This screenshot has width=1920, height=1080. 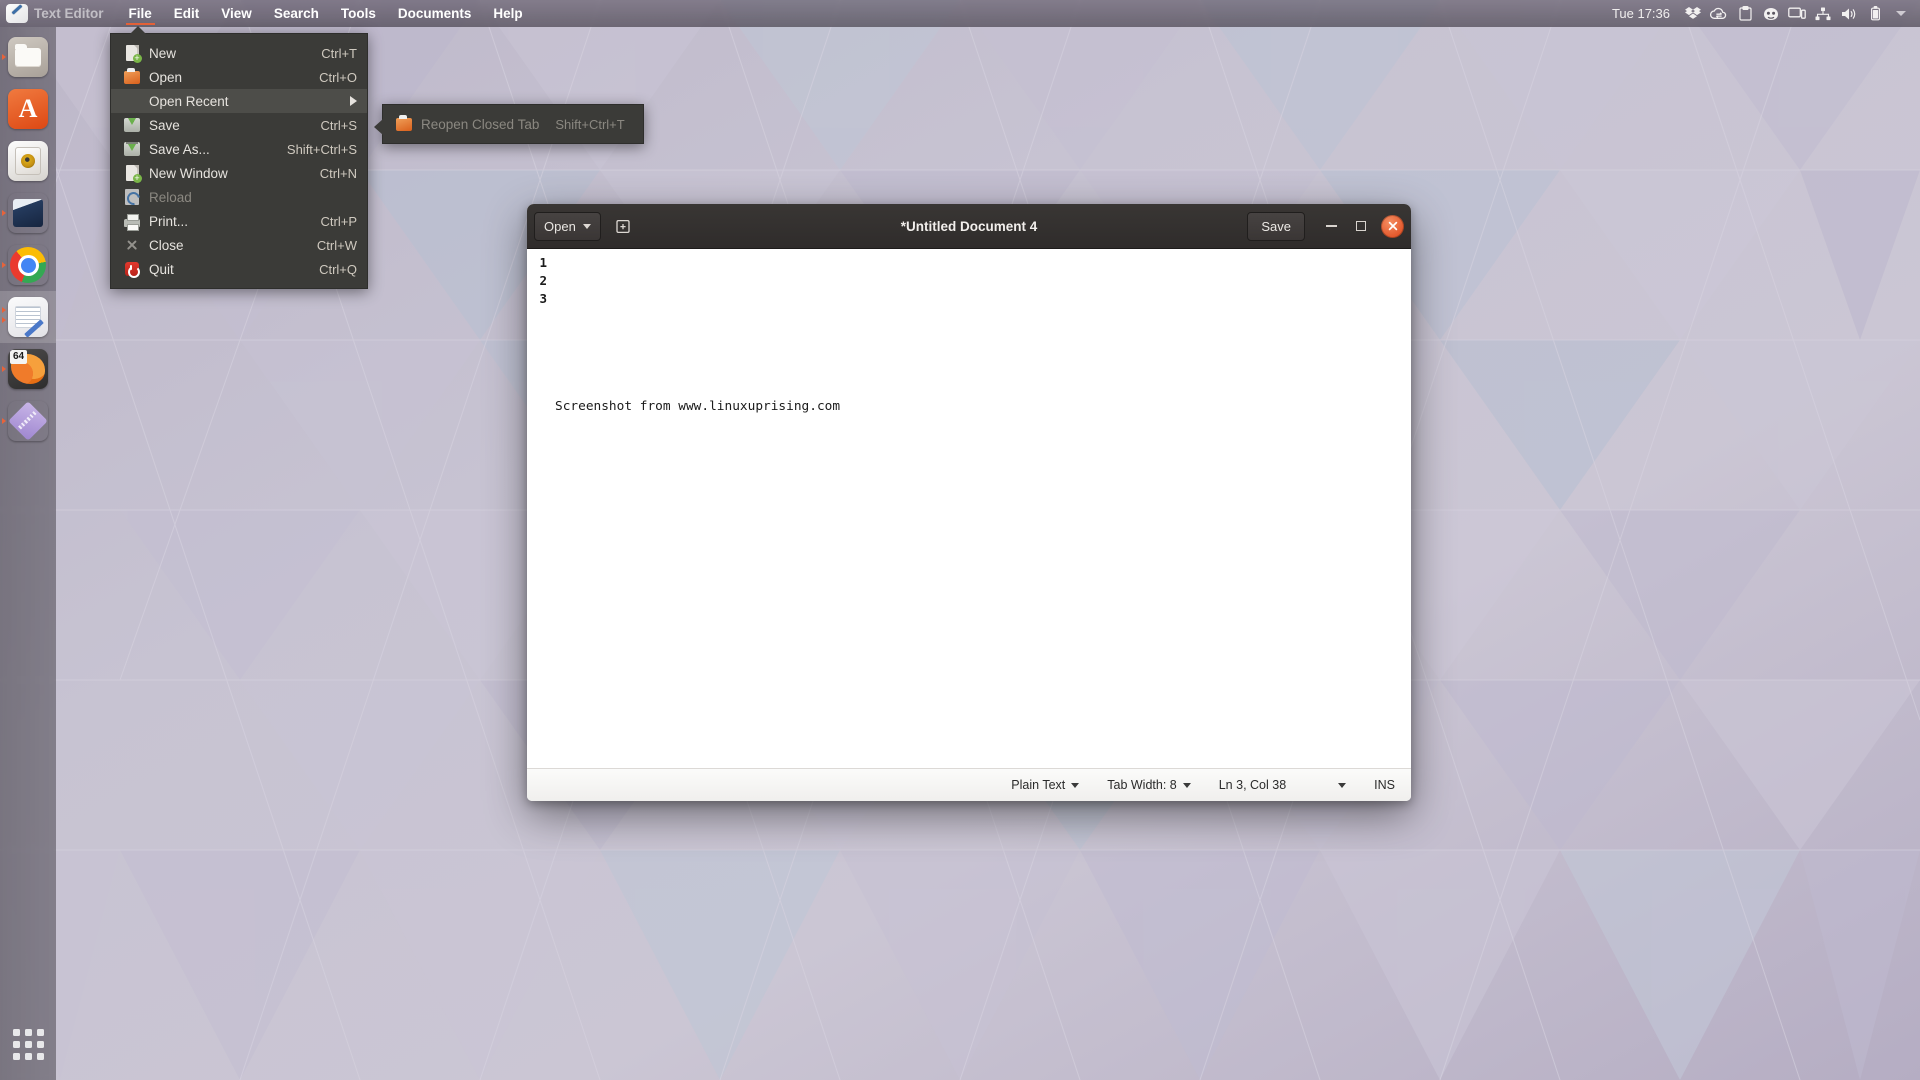 I want to click on menu-item-label: Close, so click(x=166, y=245).